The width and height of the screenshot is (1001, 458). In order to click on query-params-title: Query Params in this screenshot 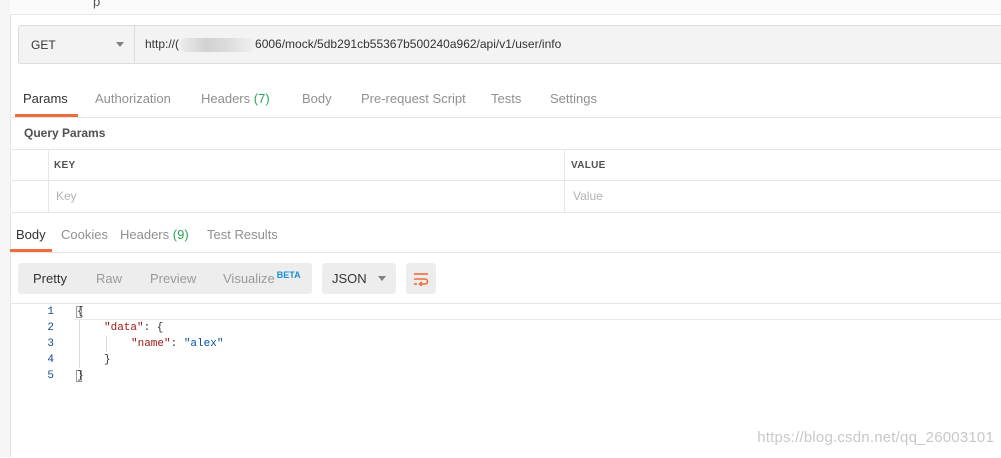, I will do `click(65, 133)`.